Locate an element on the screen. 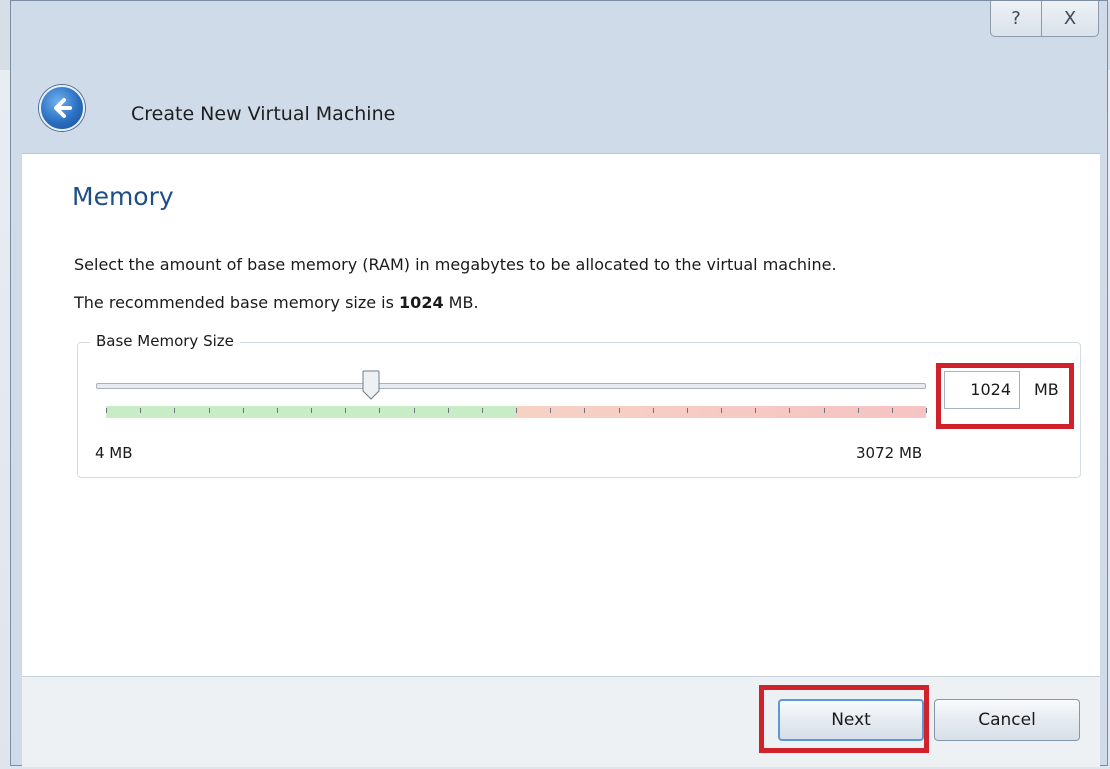 The width and height of the screenshot is (1110, 769). memory-input-highlight is located at coordinates (1005, 396).